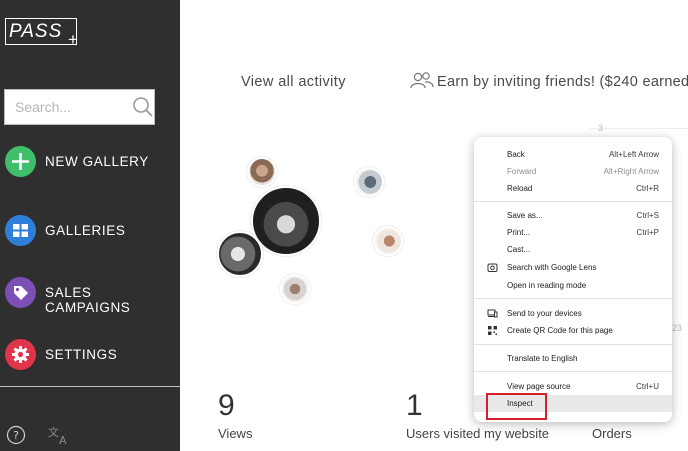 This screenshot has height=451, width=688. What do you see at coordinates (522, 171) in the screenshot?
I see `menu-label: Forward` at bounding box center [522, 171].